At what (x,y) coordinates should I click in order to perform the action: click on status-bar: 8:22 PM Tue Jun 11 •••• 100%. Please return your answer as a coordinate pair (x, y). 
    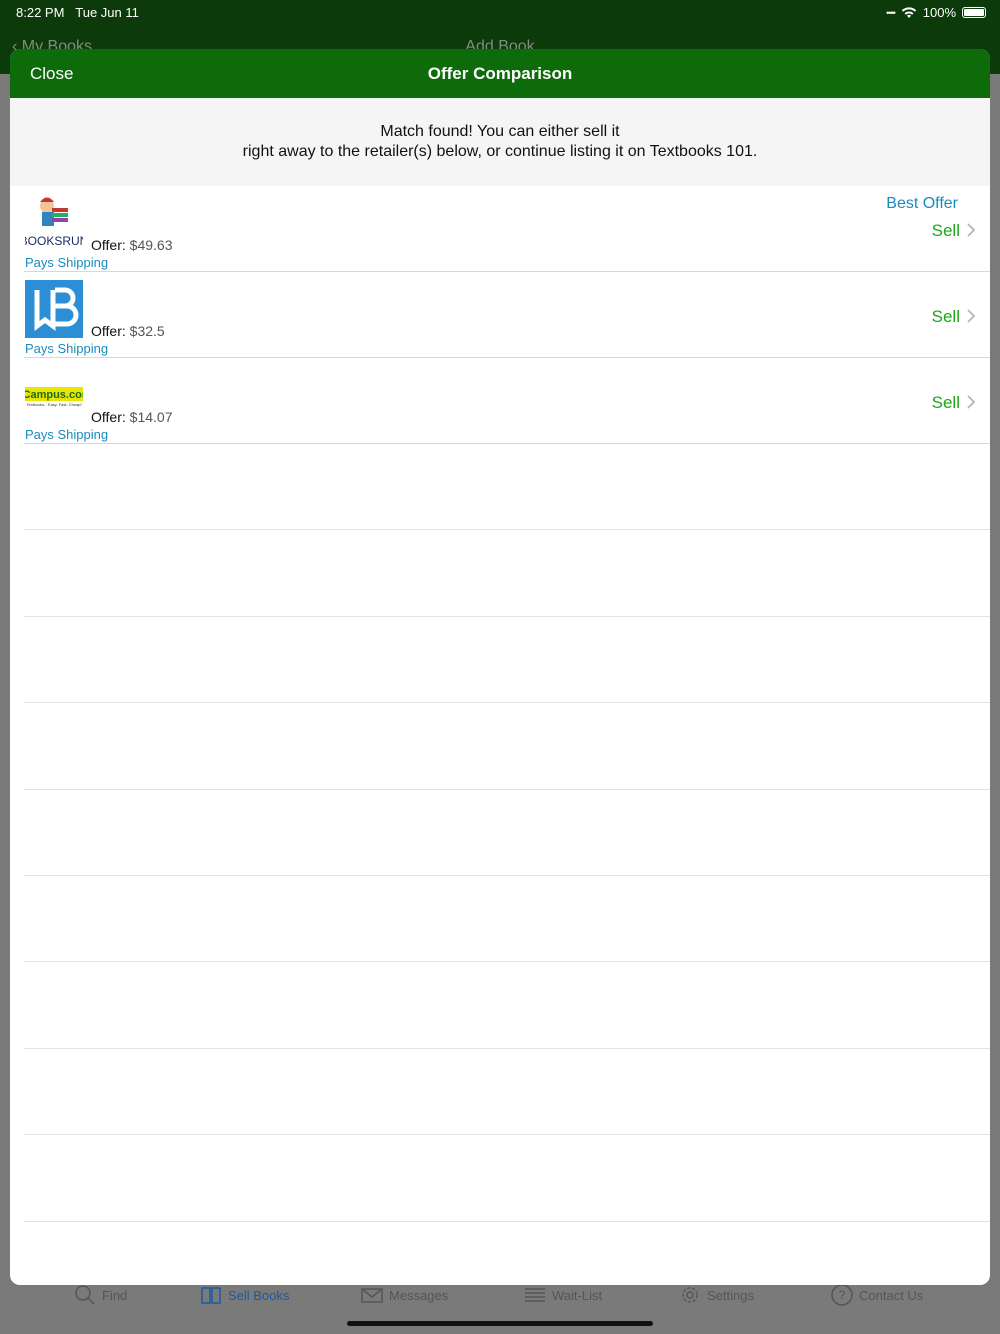
    Looking at the image, I should click on (500, 13).